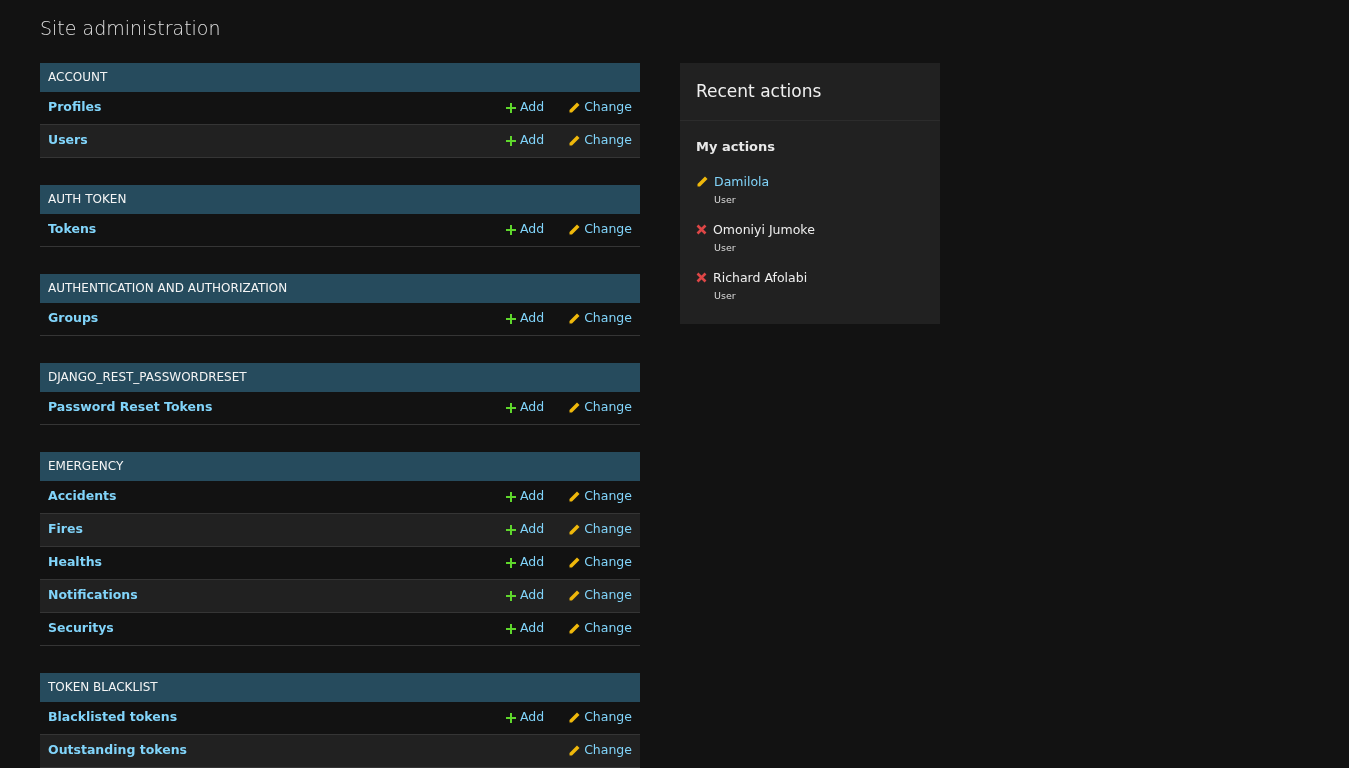 The width and height of the screenshot is (1349, 768). What do you see at coordinates (118, 750) in the screenshot?
I see `model-link: Outstanding tokens` at bounding box center [118, 750].